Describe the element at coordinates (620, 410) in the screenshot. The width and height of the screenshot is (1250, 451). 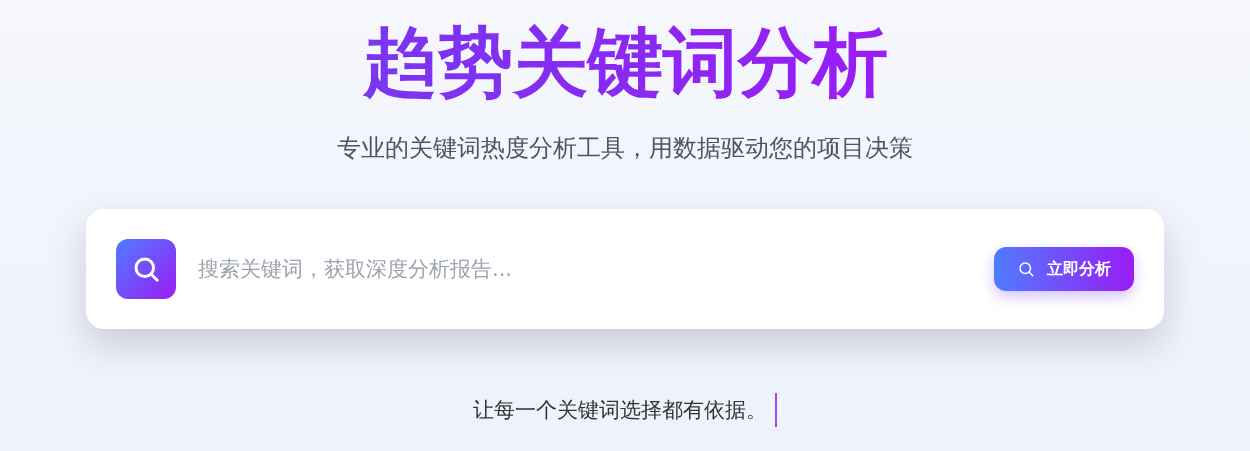
I see `tagline: 让每一个关键词选择都有依据。` at that location.